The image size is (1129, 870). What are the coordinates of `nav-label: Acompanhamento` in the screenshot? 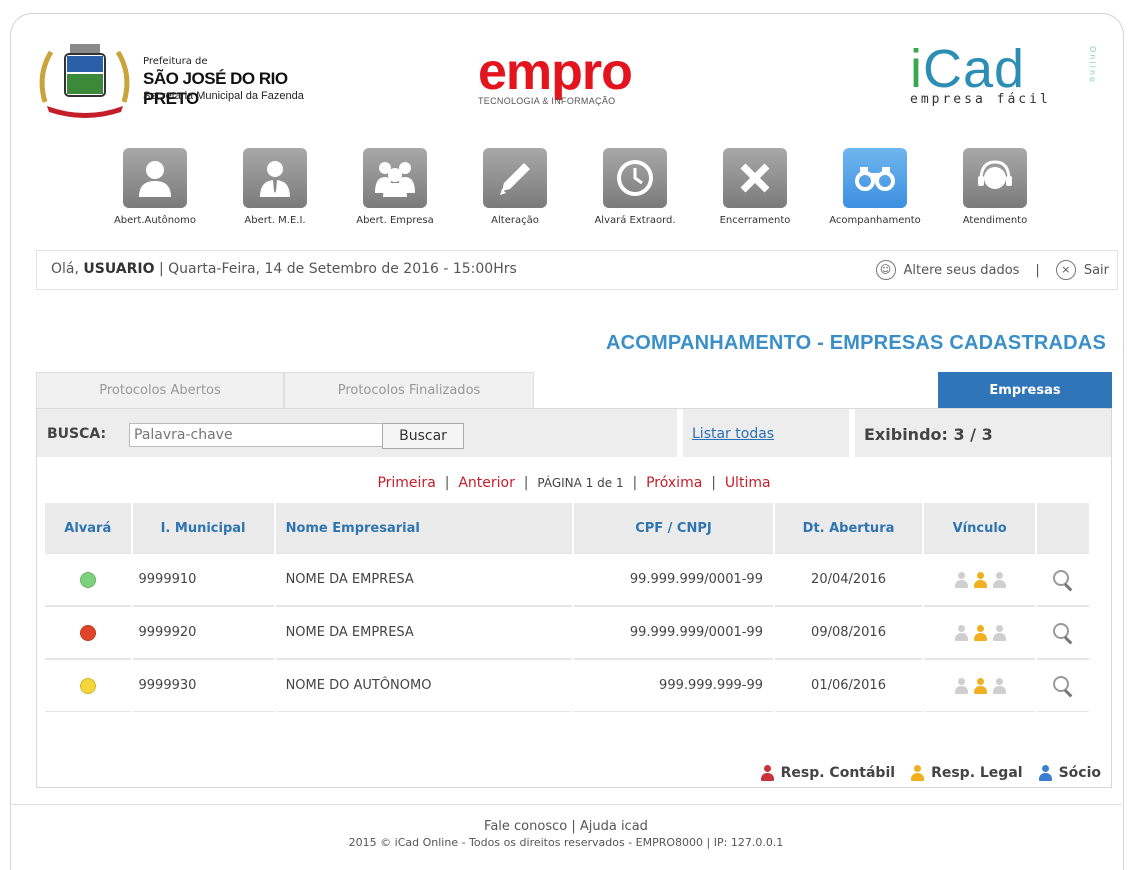 It's located at (875, 220).